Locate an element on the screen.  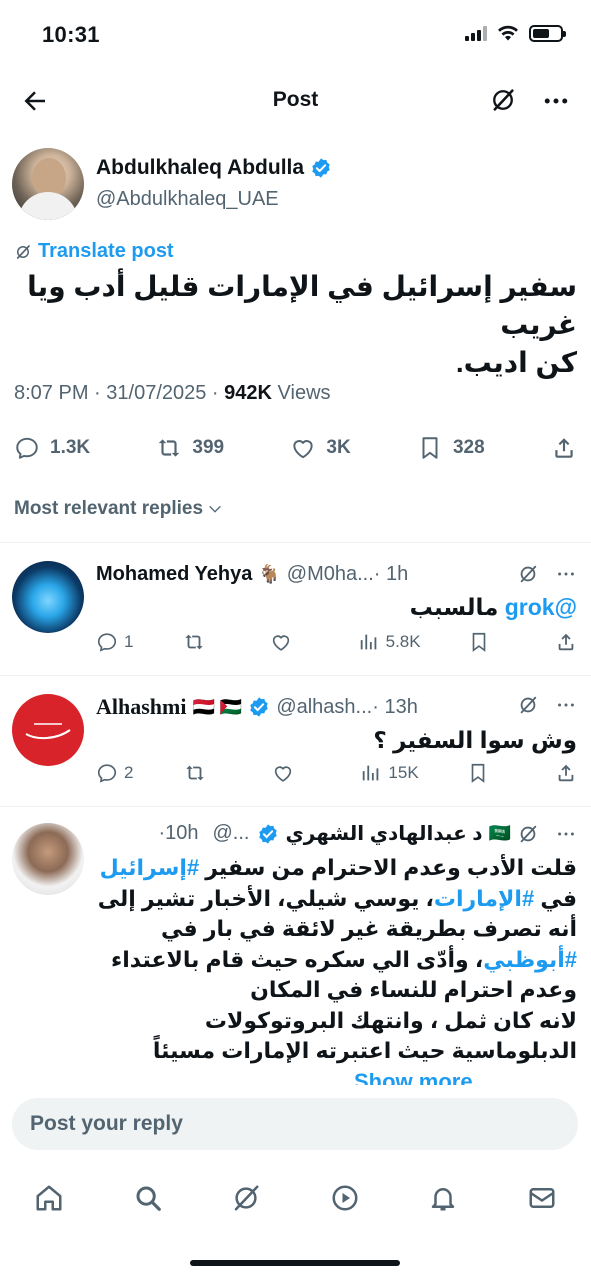
status-bar: 10:31 is located at coordinates (295, 35).